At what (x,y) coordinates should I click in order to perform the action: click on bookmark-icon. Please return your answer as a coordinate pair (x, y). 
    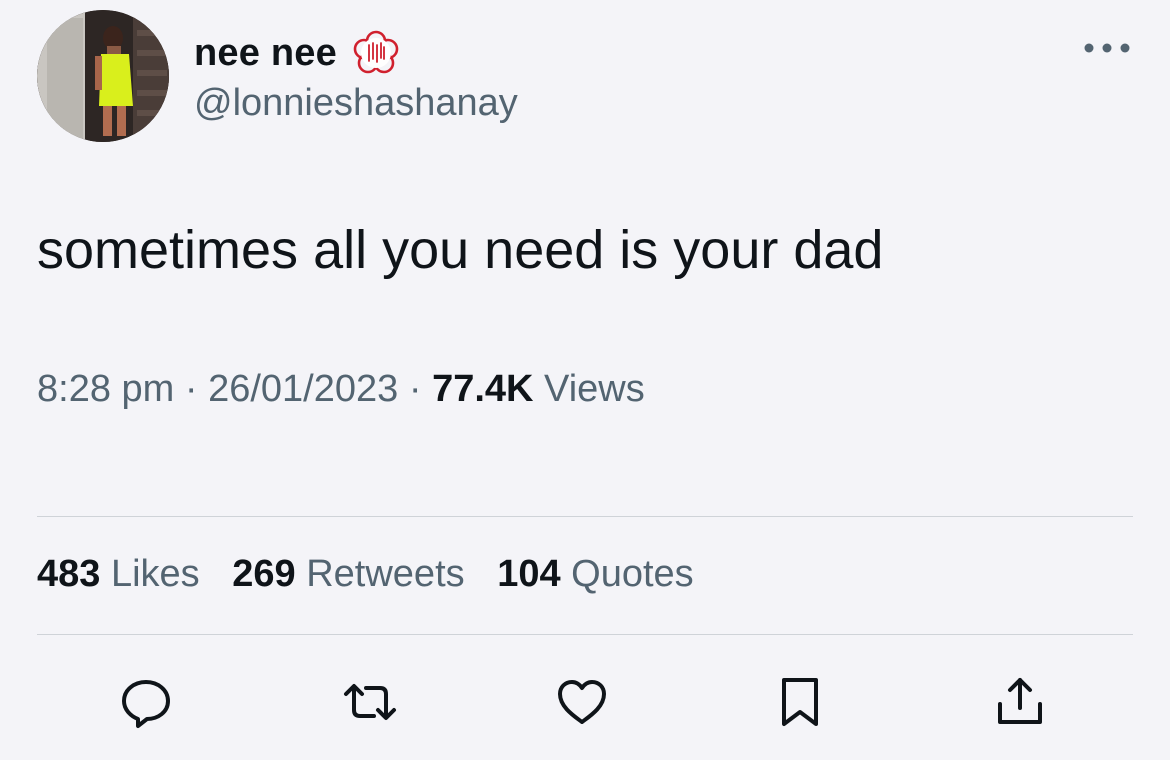
    Looking at the image, I should click on (800, 702).